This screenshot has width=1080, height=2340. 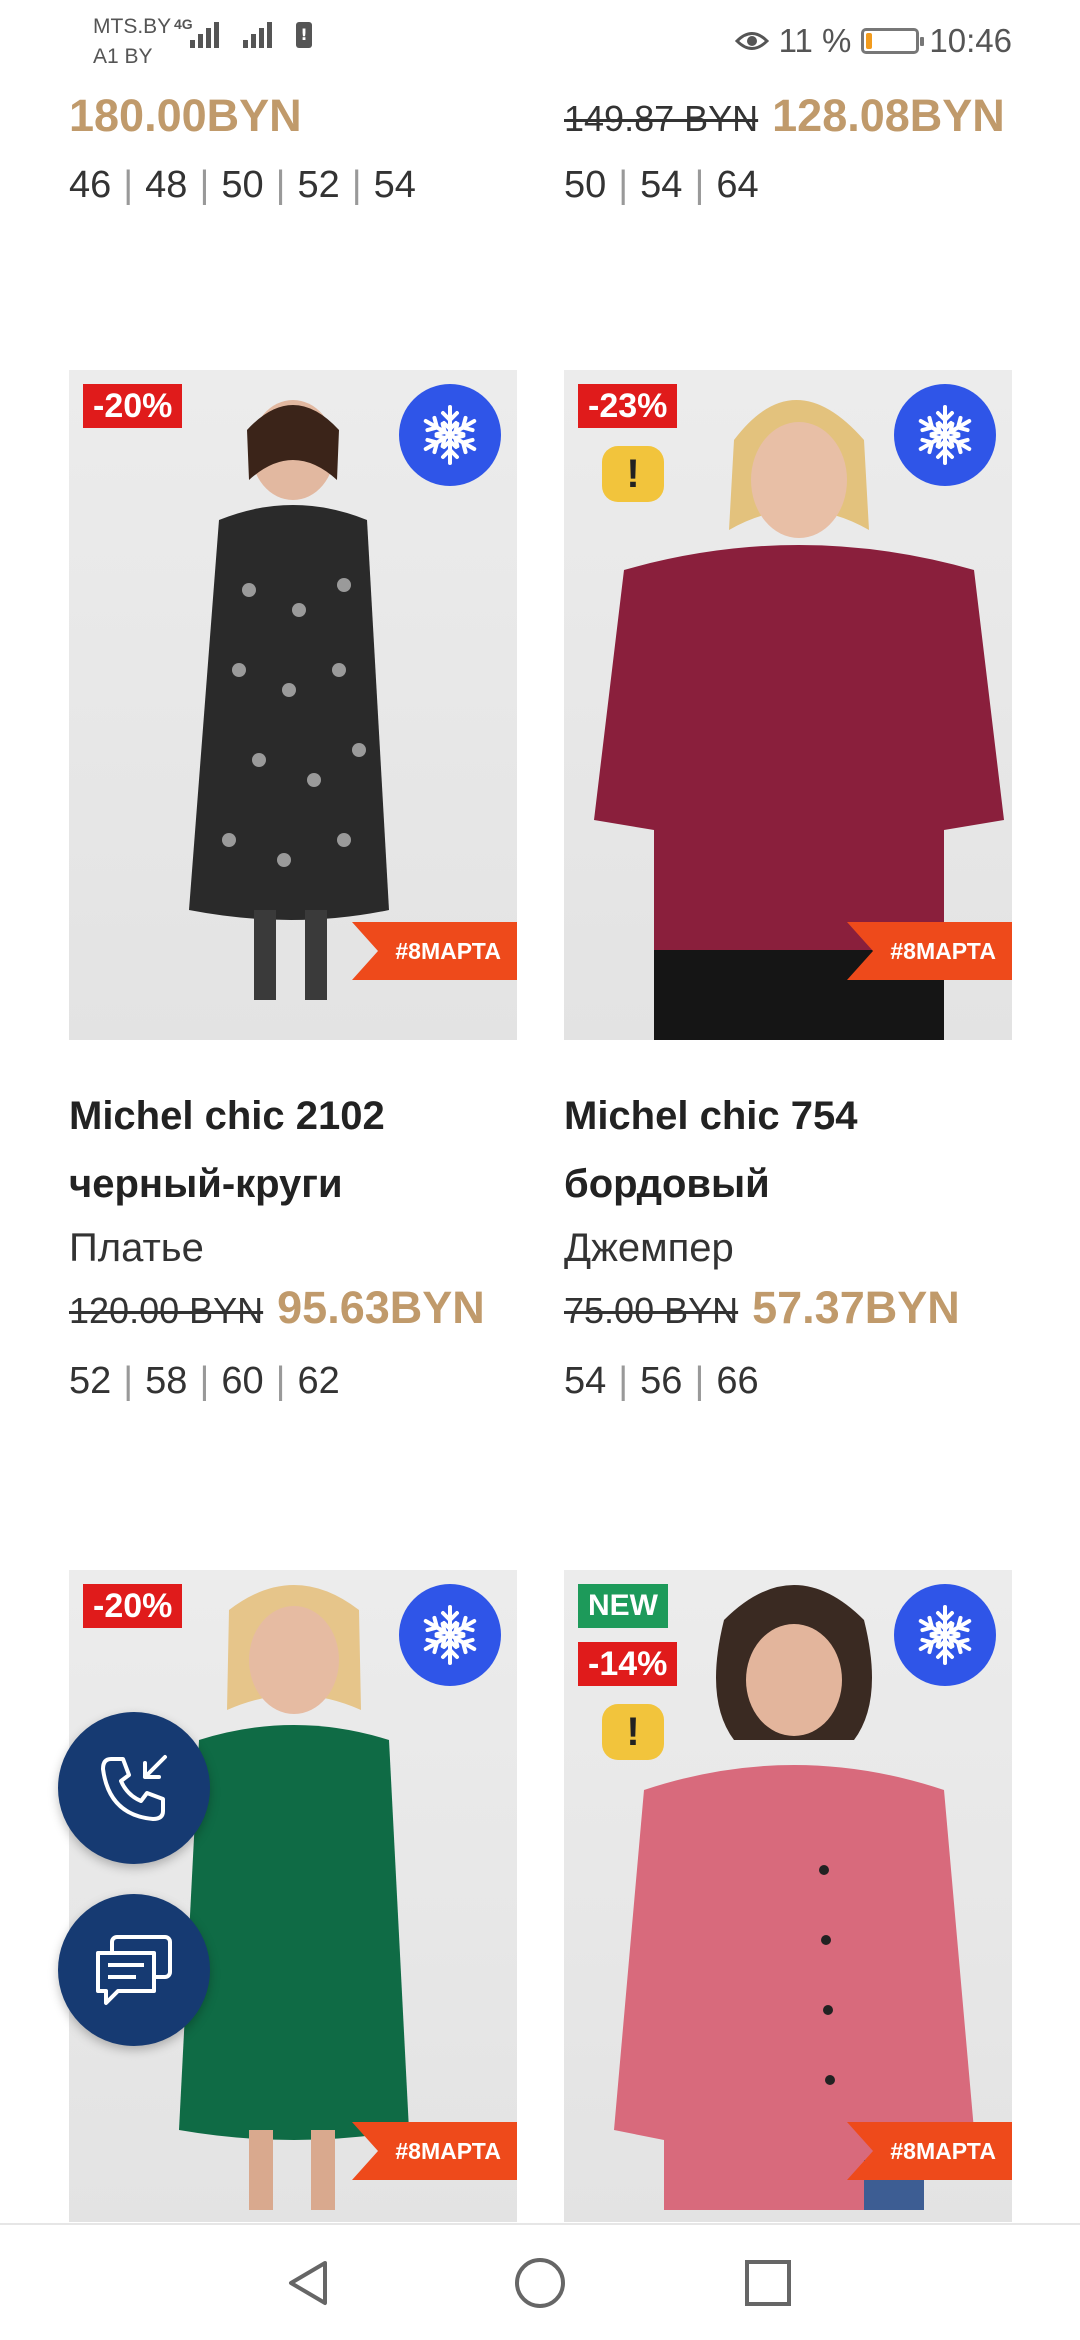 I want to click on nav-recents-button, so click(x=768, y=2283).